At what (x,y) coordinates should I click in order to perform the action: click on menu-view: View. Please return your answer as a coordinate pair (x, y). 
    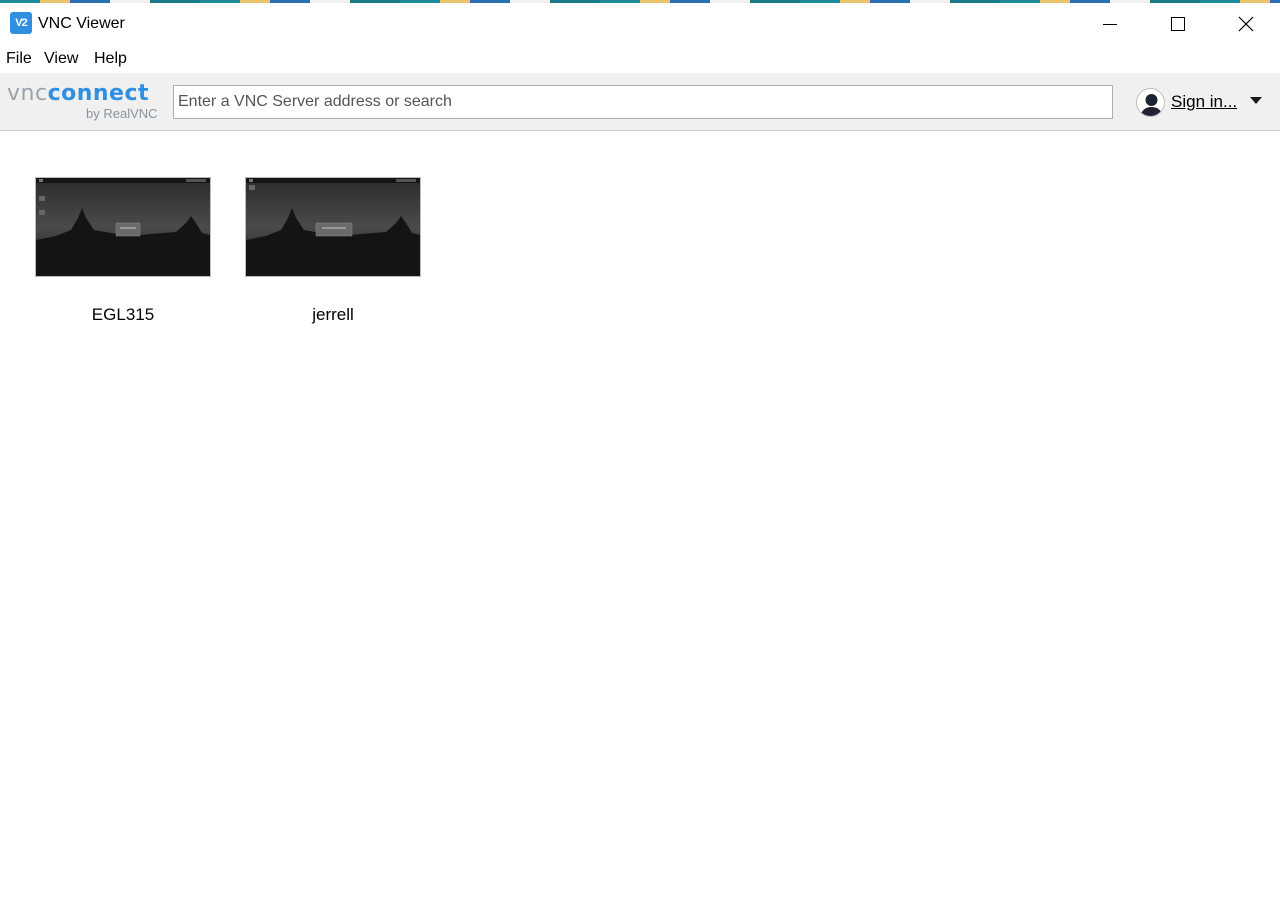
    Looking at the image, I should click on (61, 59).